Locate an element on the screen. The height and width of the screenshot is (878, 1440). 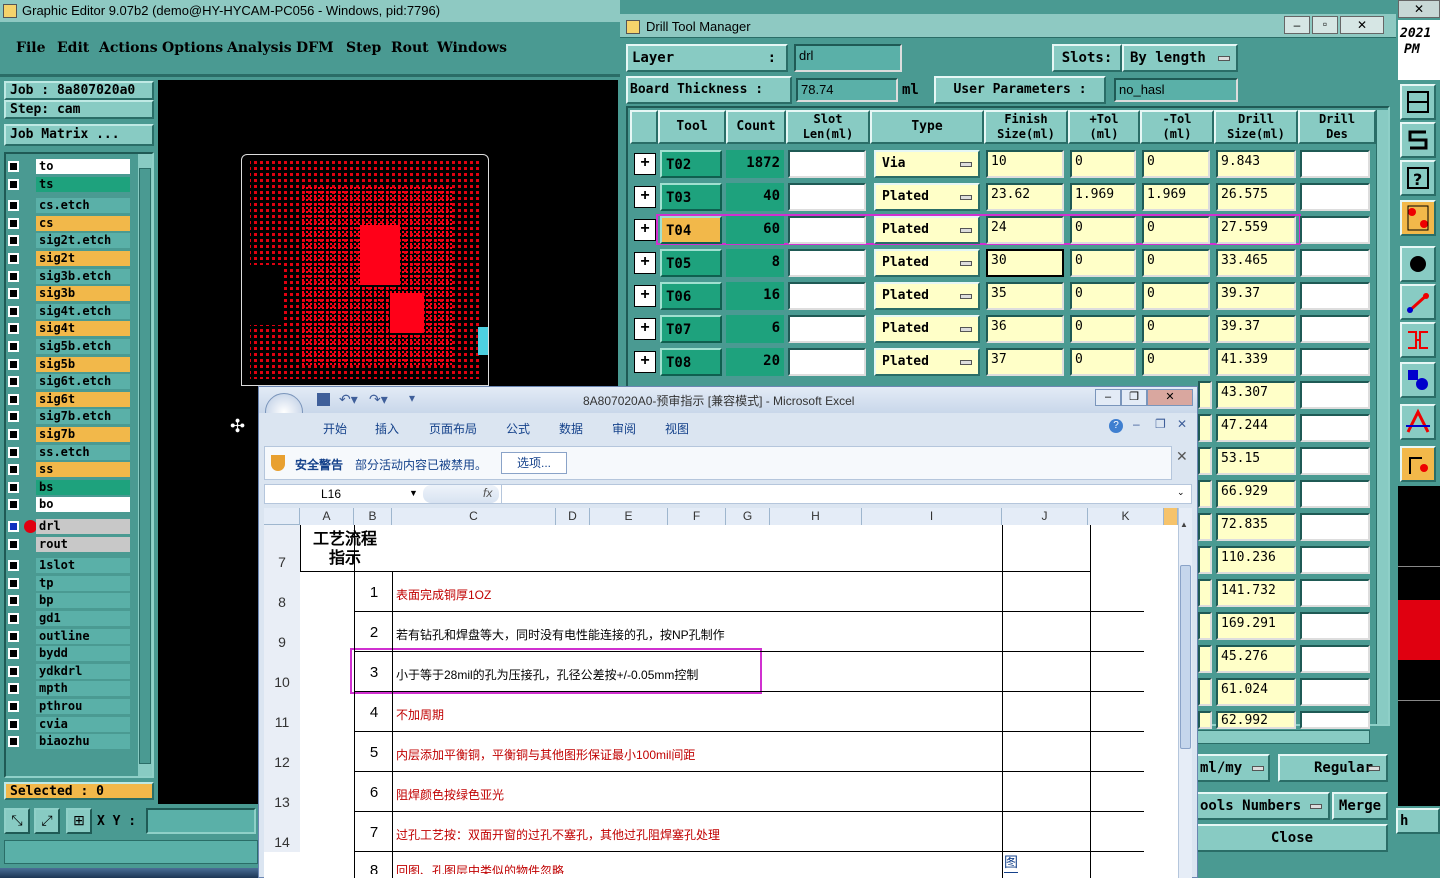
menu-dfm: DFM is located at coordinates (315, 48).